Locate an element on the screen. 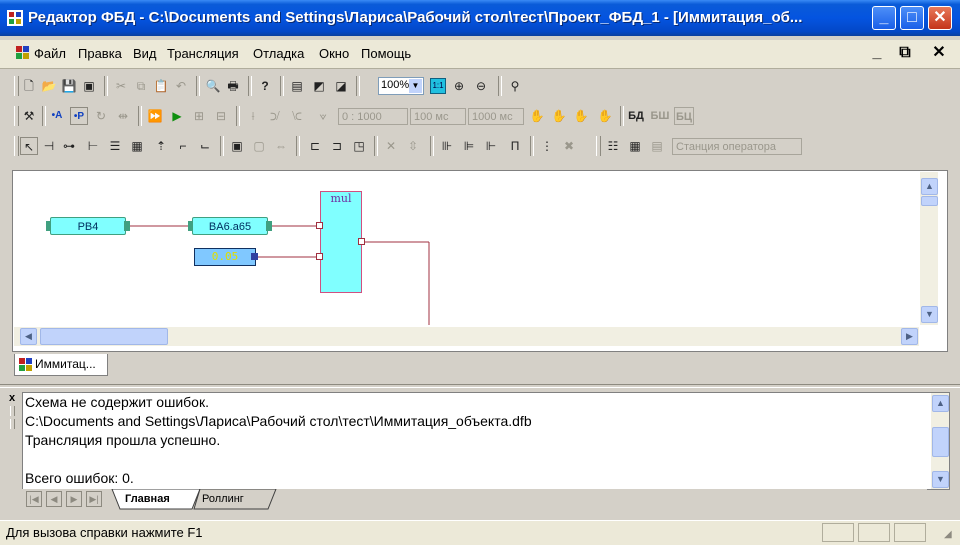  constant-block: 0.05 is located at coordinates (225, 257).